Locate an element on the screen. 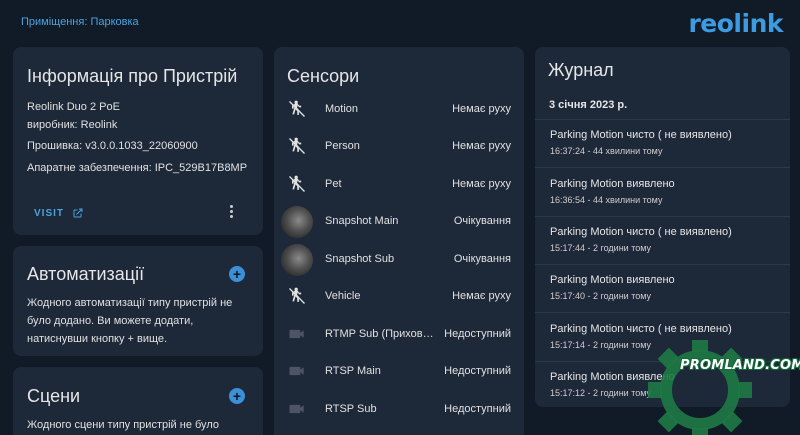 The image size is (800, 435). breadcrumb: Приміщення: Парковка is located at coordinates (80, 22).